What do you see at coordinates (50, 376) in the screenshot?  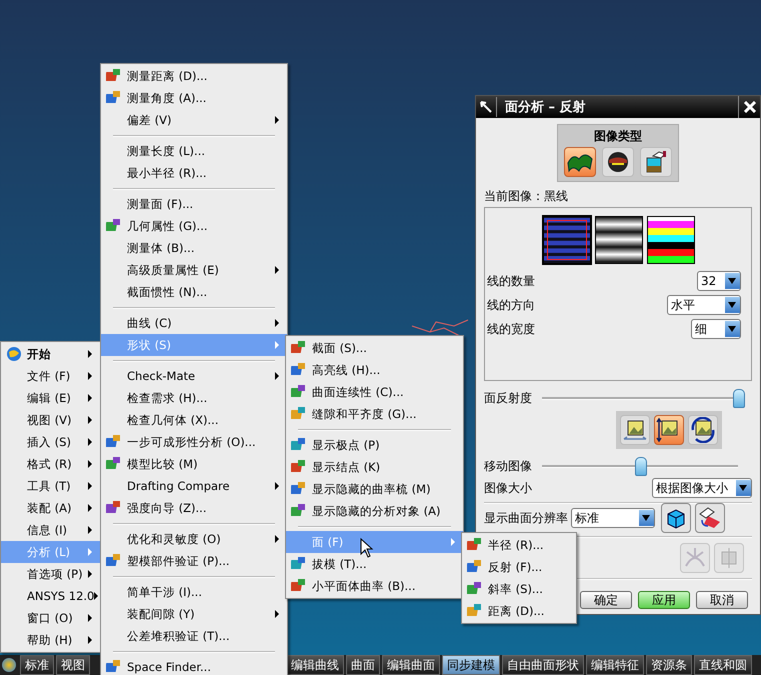 I see `menu-item: 文件 (F)` at bounding box center [50, 376].